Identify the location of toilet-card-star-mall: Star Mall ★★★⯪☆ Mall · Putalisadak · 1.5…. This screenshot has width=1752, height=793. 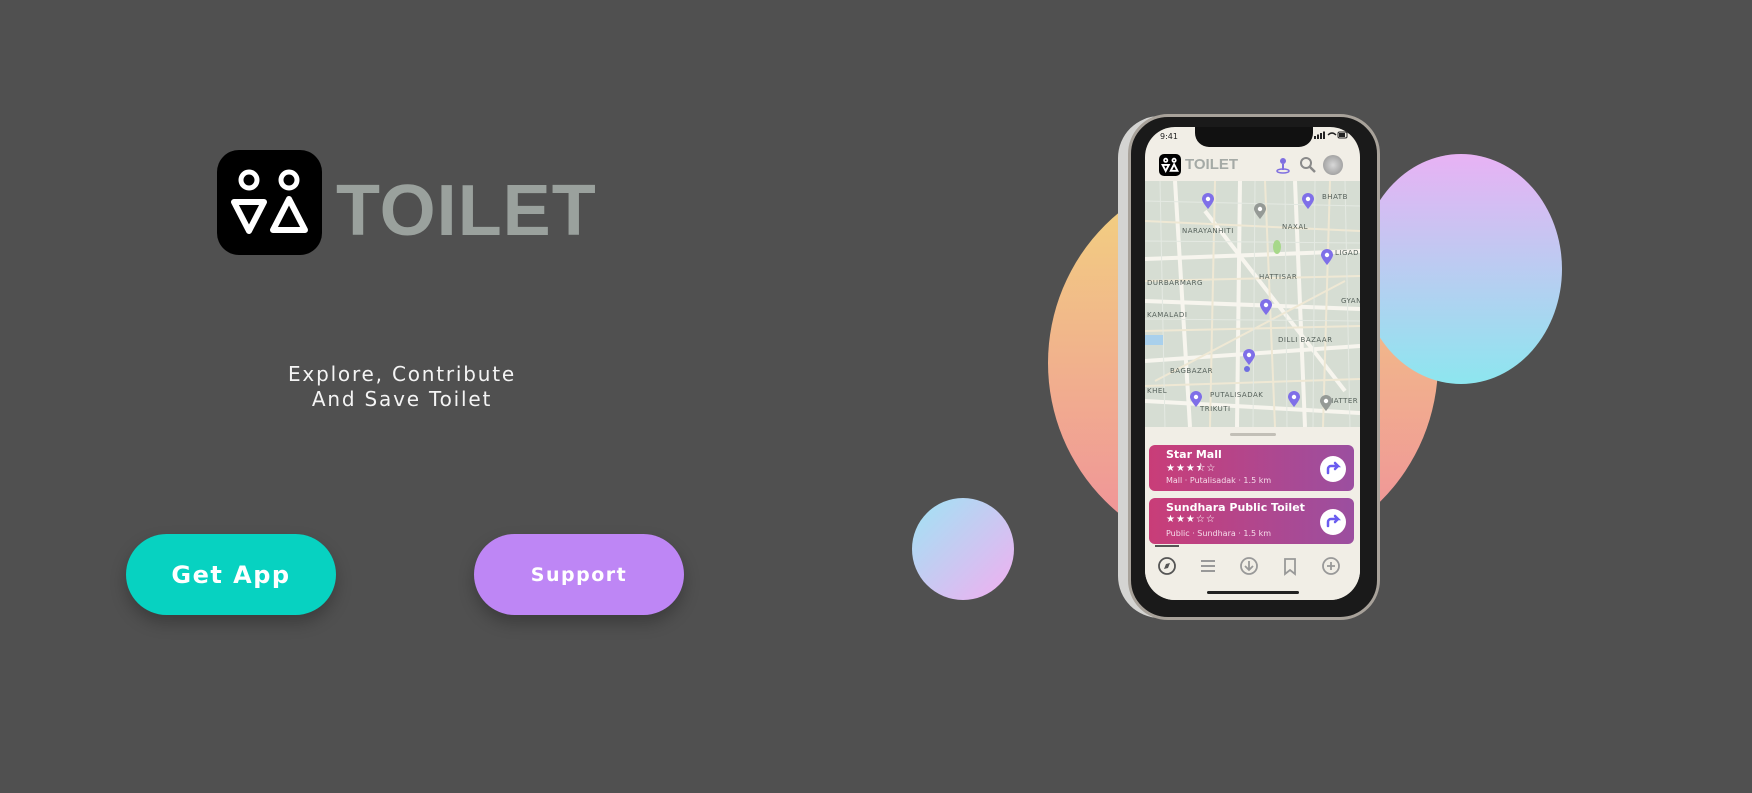
(1251, 468).